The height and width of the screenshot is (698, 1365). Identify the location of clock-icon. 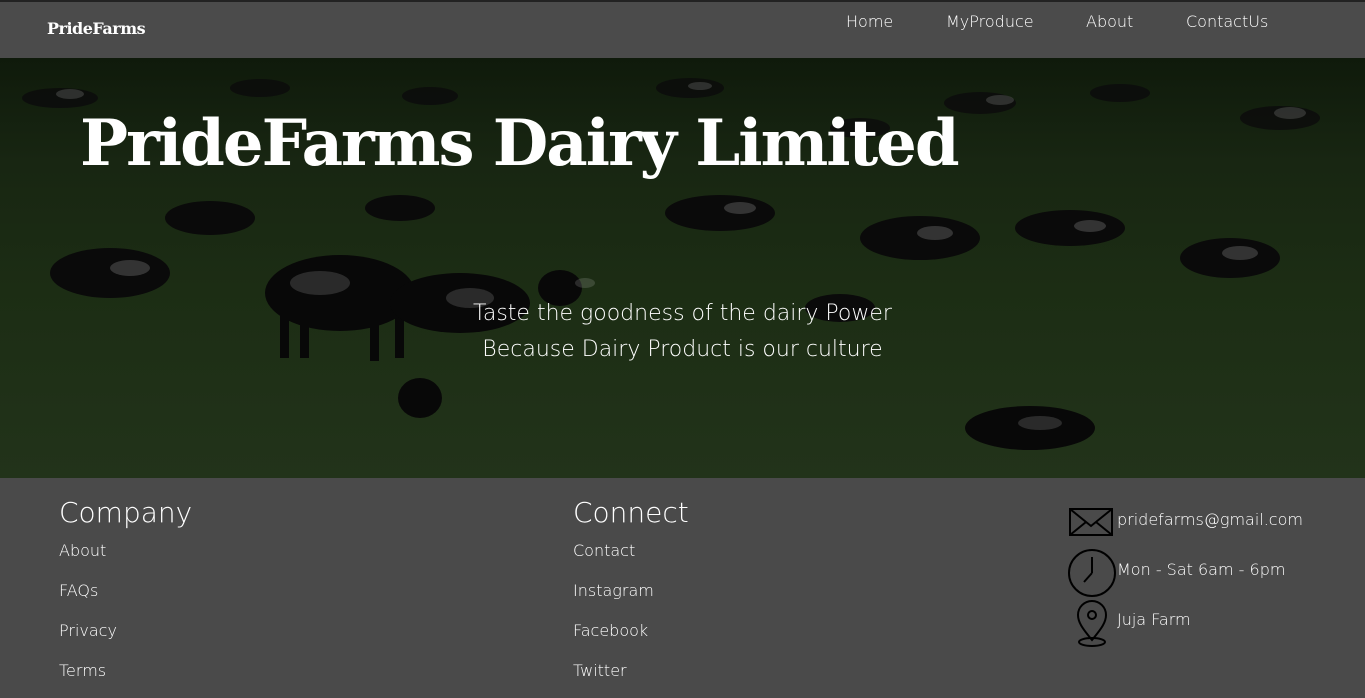
(1092, 573).